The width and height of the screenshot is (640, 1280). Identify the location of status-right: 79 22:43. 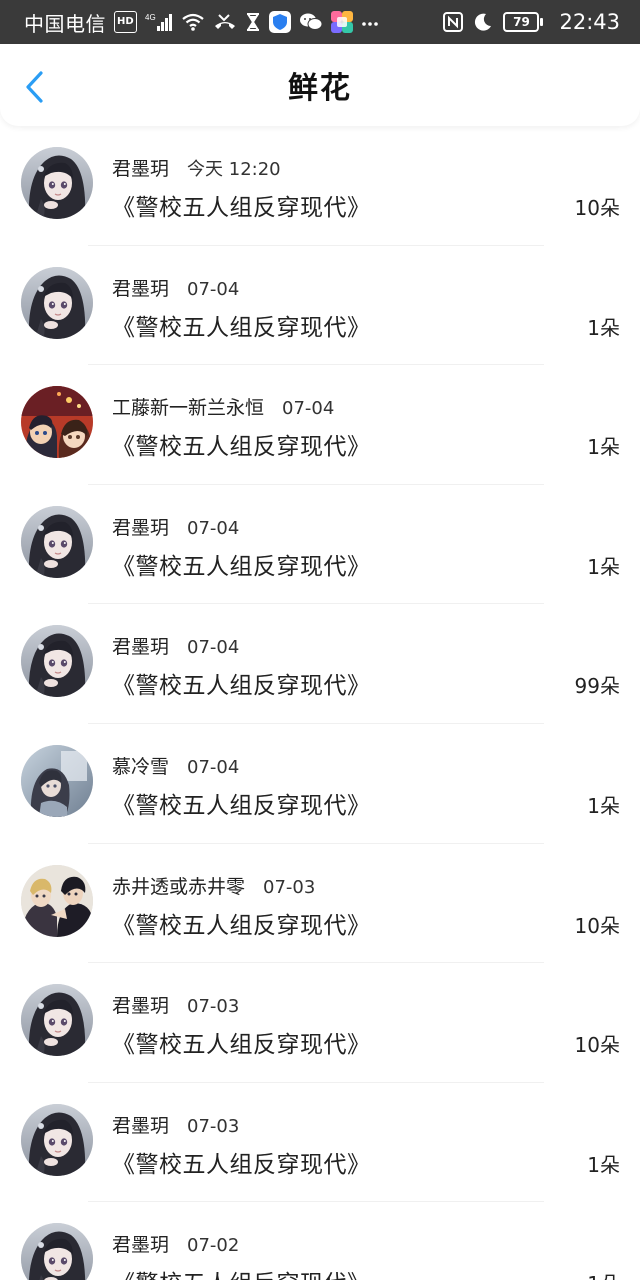
(531, 22).